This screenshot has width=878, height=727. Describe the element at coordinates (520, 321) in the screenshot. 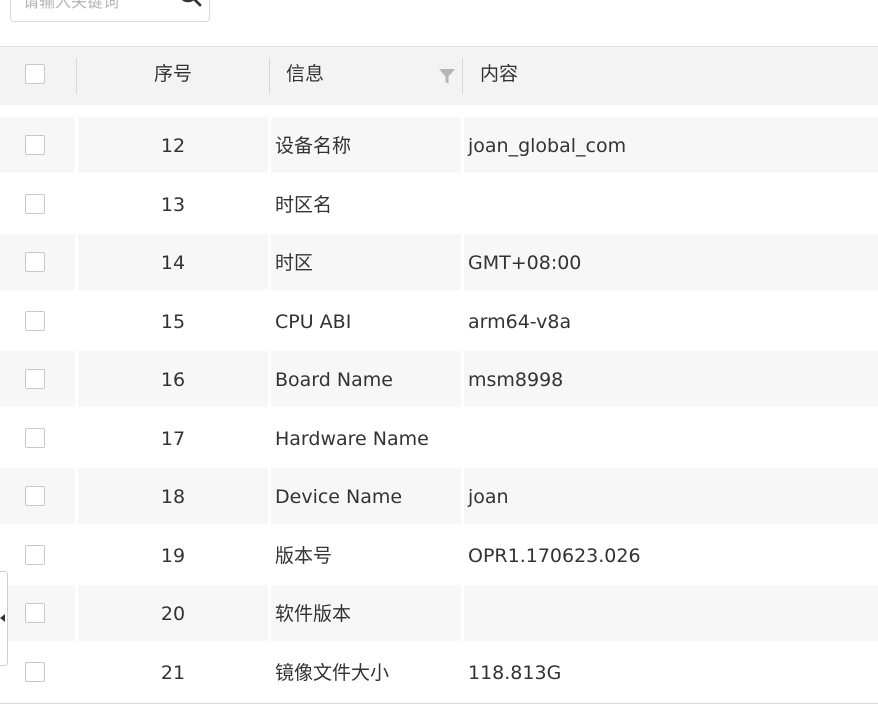

I see `cell-content: arm64-v8a` at that location.